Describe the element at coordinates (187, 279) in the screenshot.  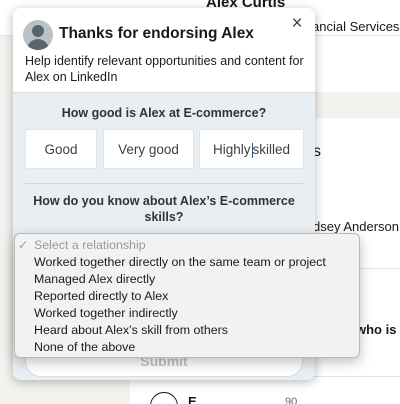
I see `dropdown-option: Managed Alex directly` at that location.